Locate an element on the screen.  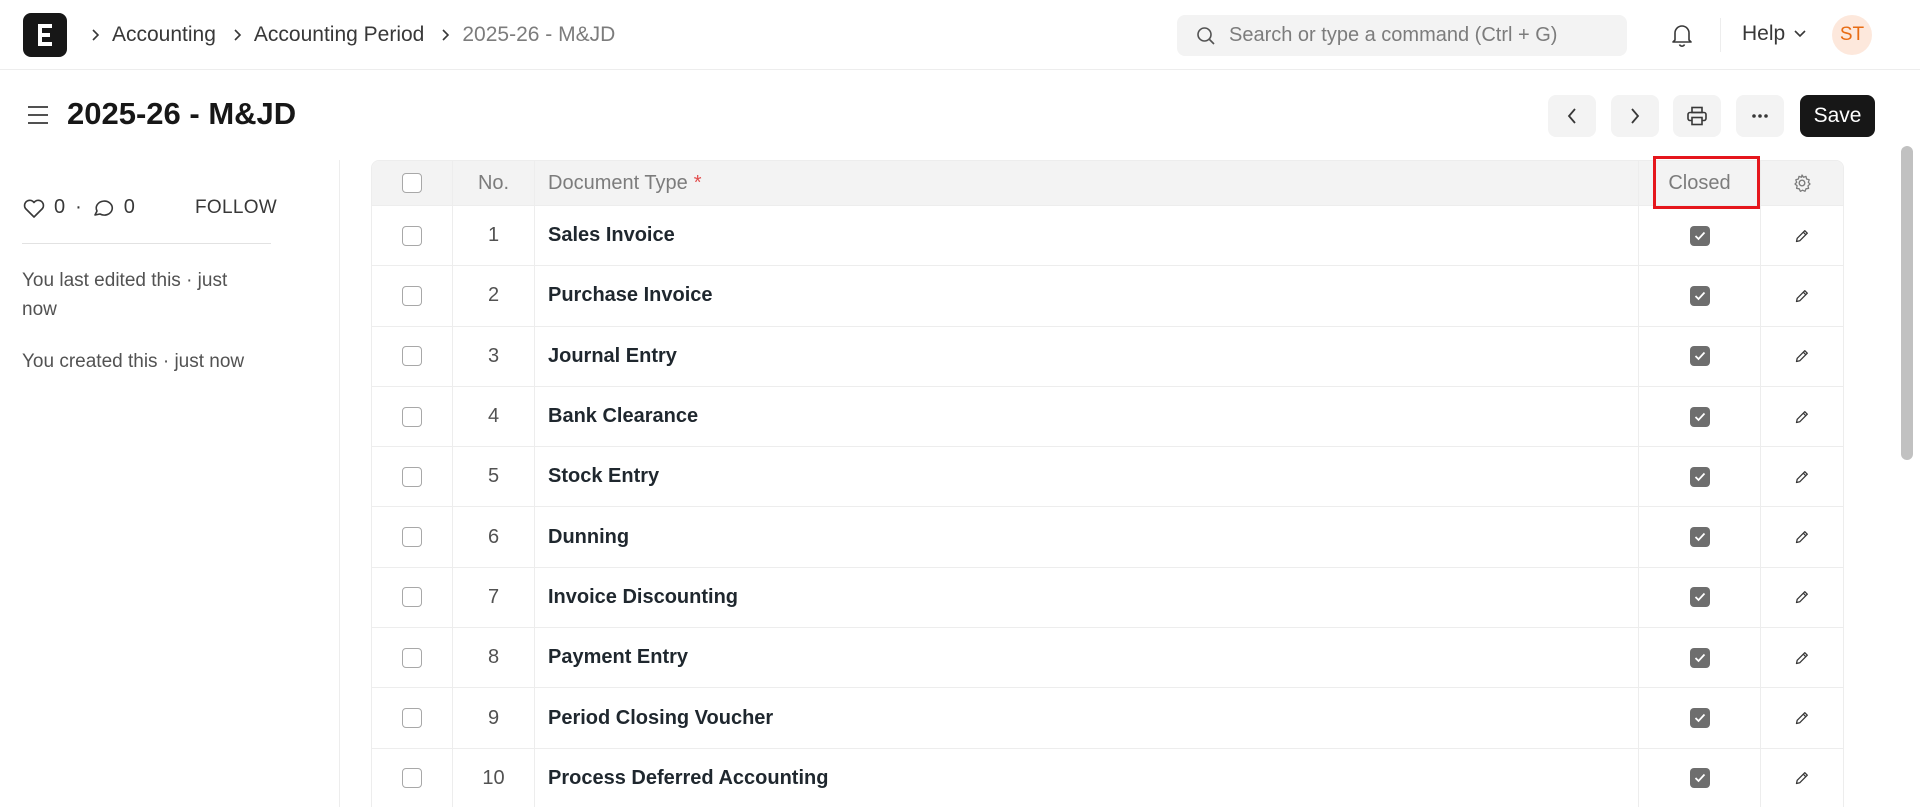
heart-icon is located at coordinates (34, 208).